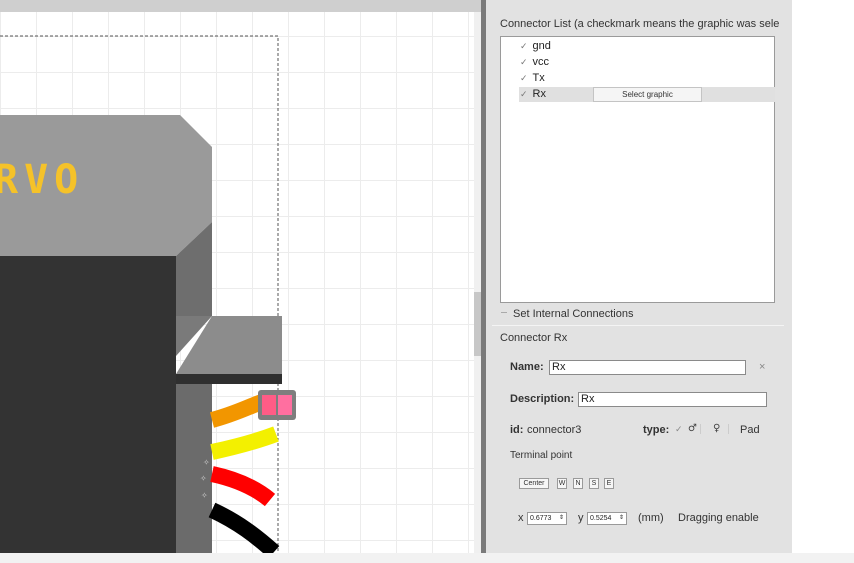 The image size is (854, 563). Describe the element at coordinates (594, 483) in the screenshot. I see `terminal-south-button: S` at that location.